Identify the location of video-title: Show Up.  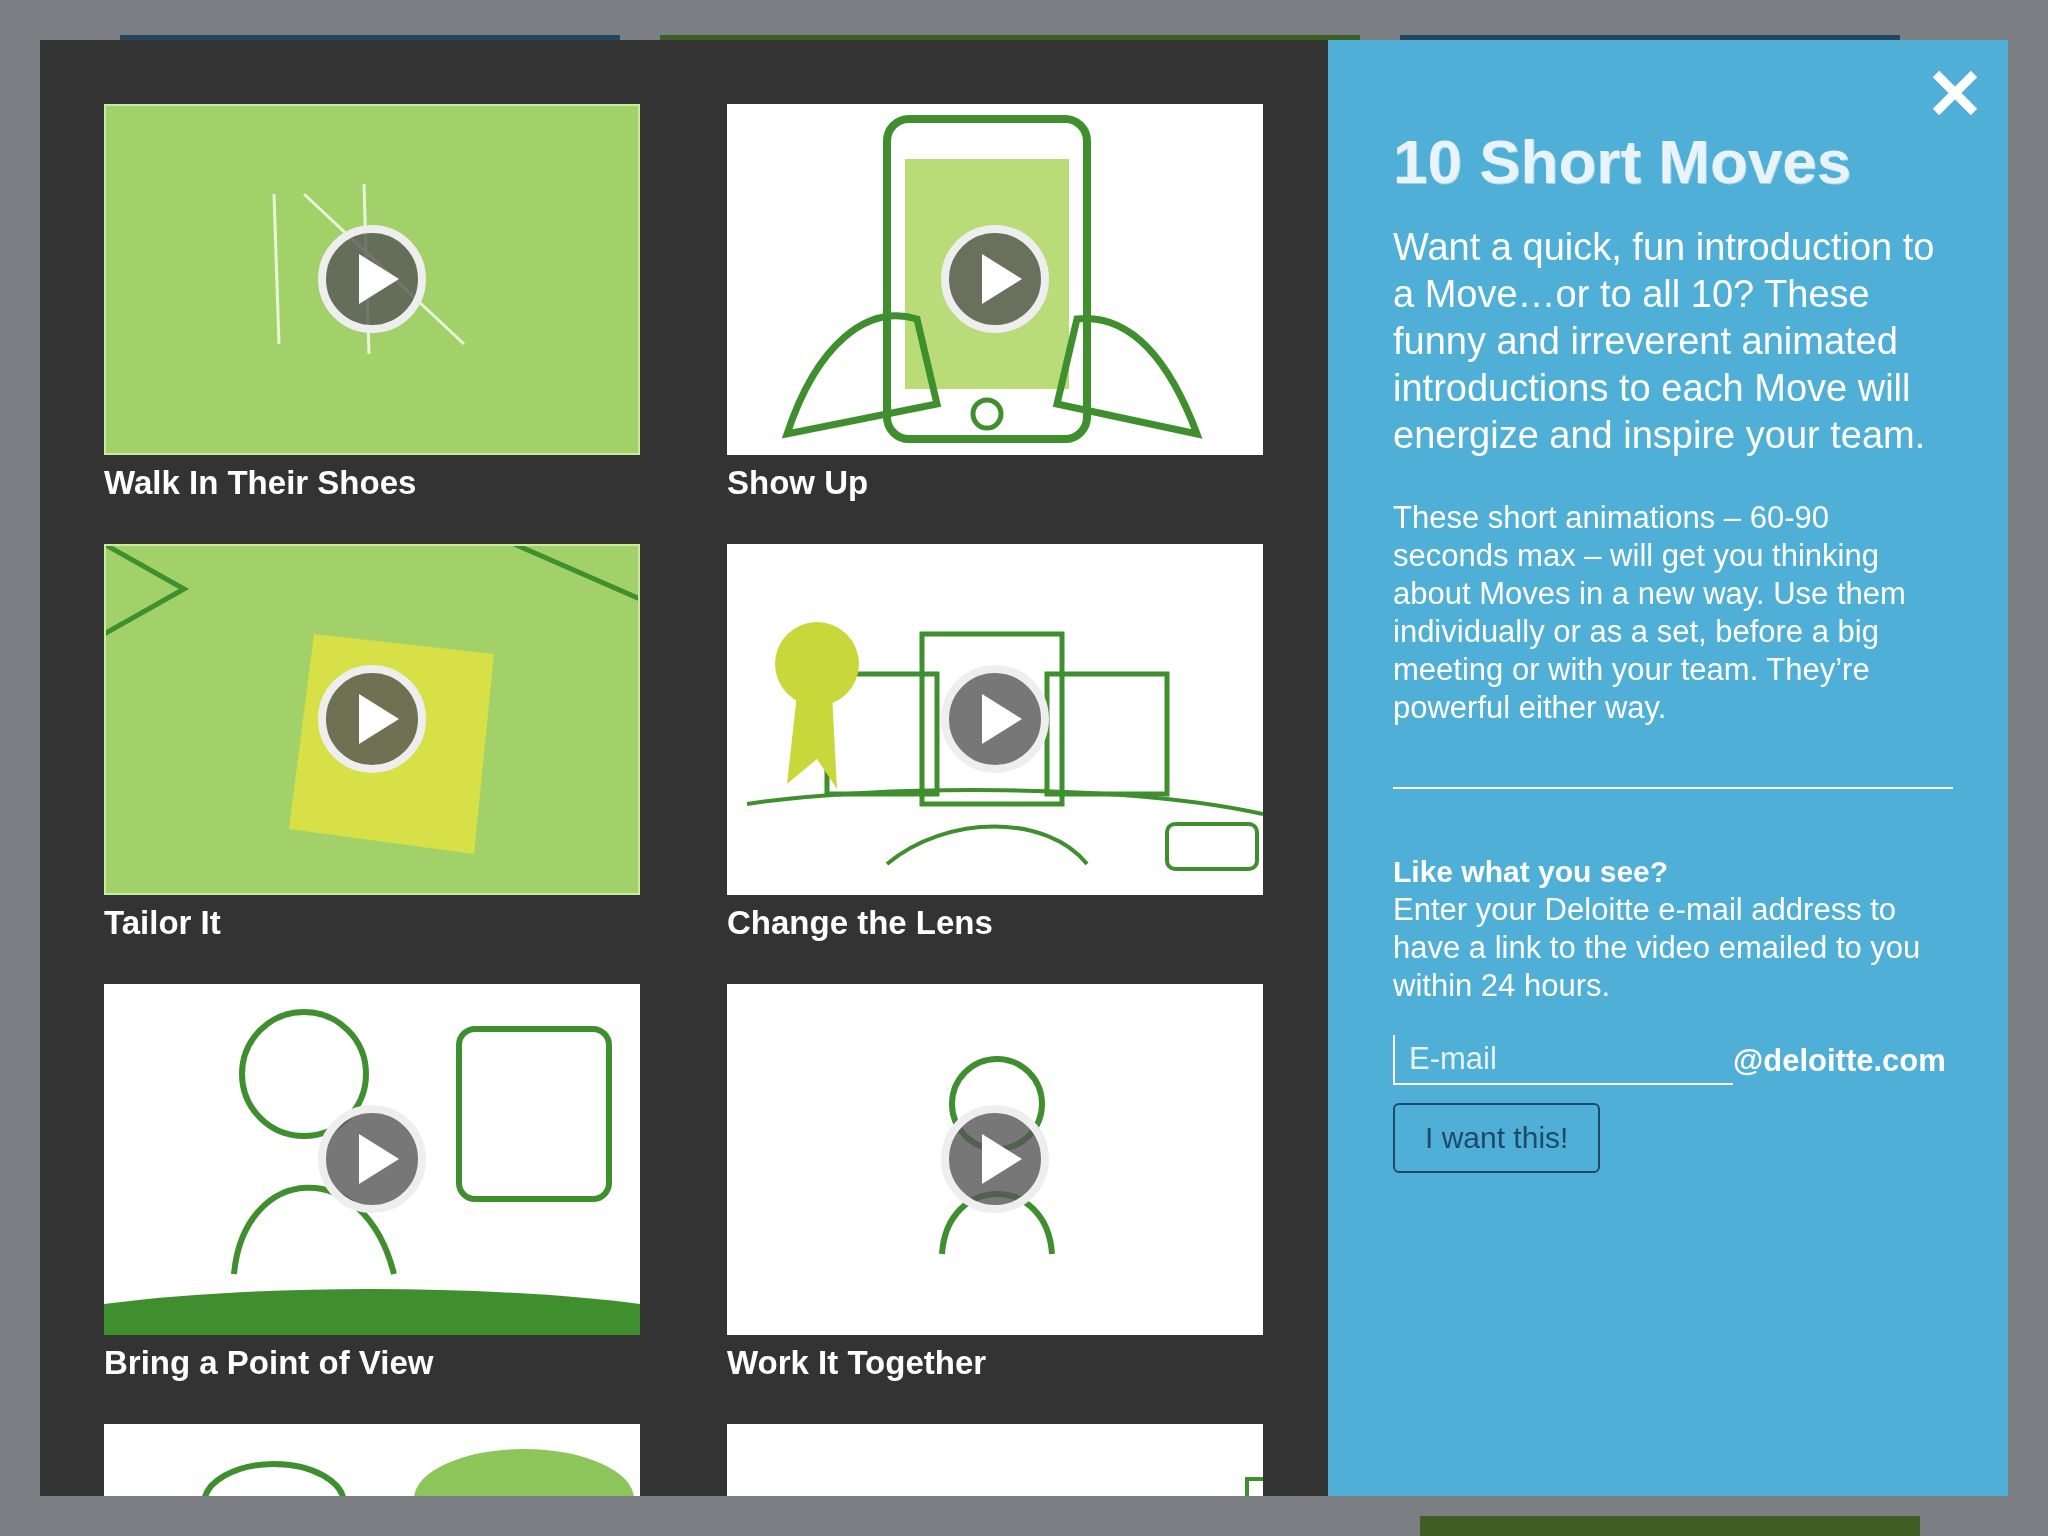
(798, 483).